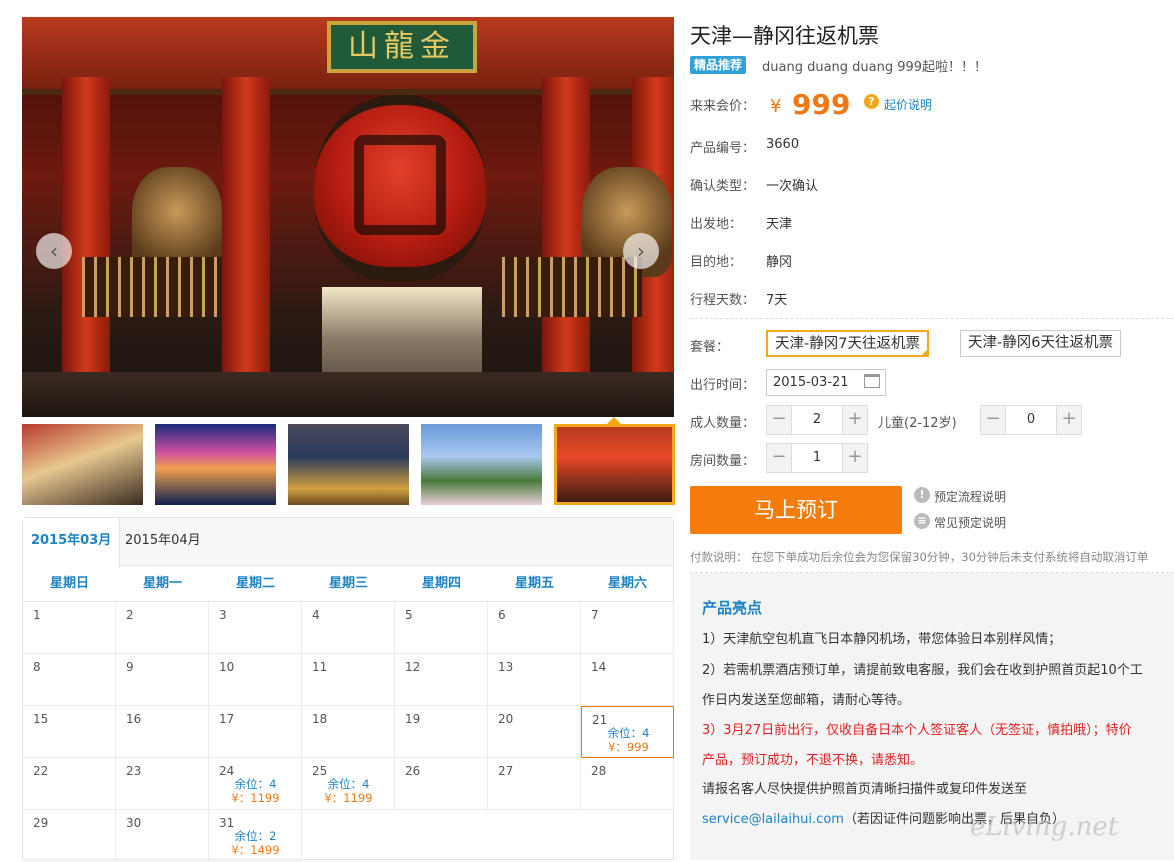 The image size is (1174, 862). What do you see at coordinates (922, 495) in the screenshot?
I see `info-icon: !` at bounding box center [922, 495].